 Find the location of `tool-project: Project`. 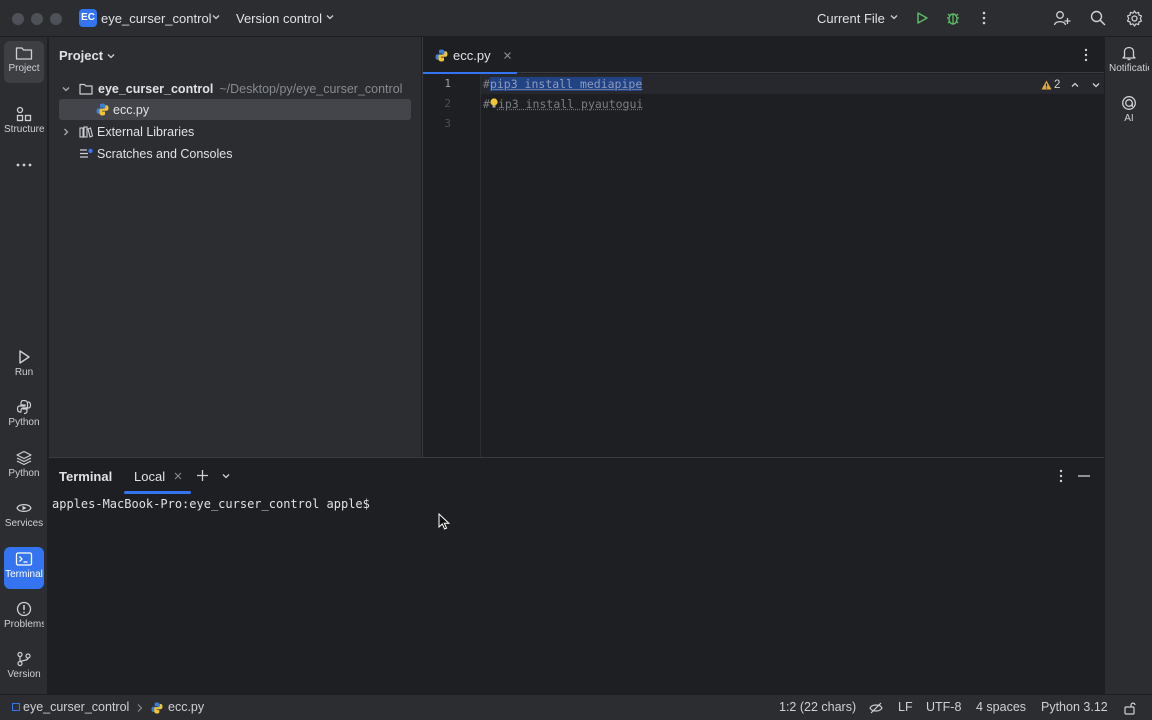

tool-project: Project is located at coordinates (24, 62).